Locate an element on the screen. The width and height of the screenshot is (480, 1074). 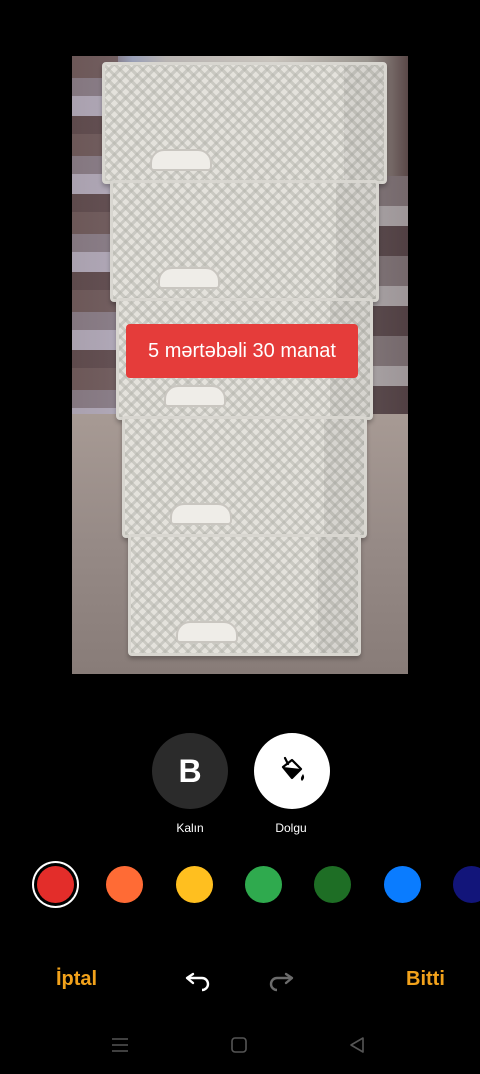
undo-button is located at coordinates (198, 983).